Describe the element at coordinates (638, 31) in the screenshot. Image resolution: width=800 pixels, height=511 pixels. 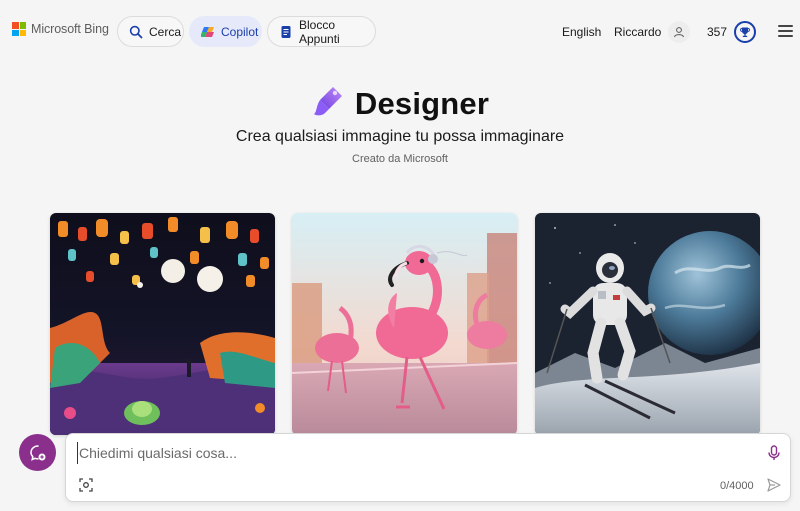
I see `user-name: Riccardo` at that location.